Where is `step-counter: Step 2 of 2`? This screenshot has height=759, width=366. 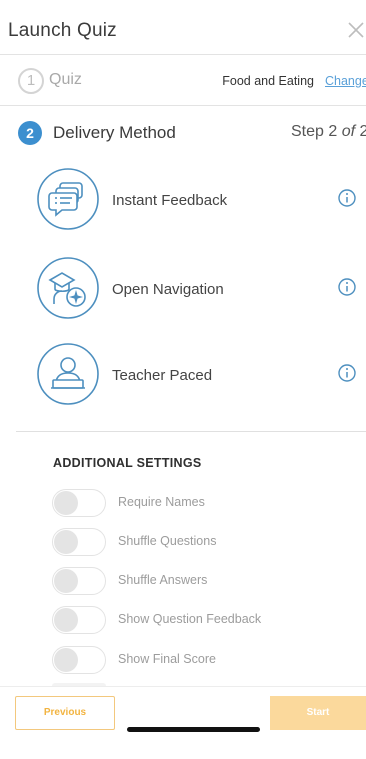 step-counter: Step 2 of 2 is located at coordinates (328, 132).